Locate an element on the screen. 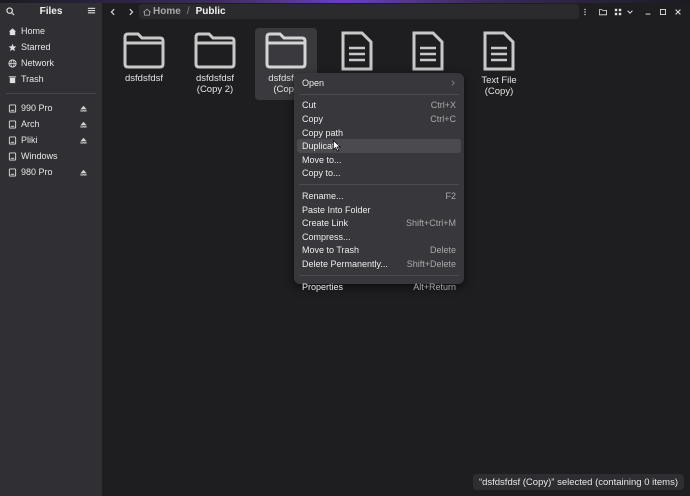 The image size is (690, 496). sidebar-item-980-pro: 980 Pro is located at coordinates (51, 172).